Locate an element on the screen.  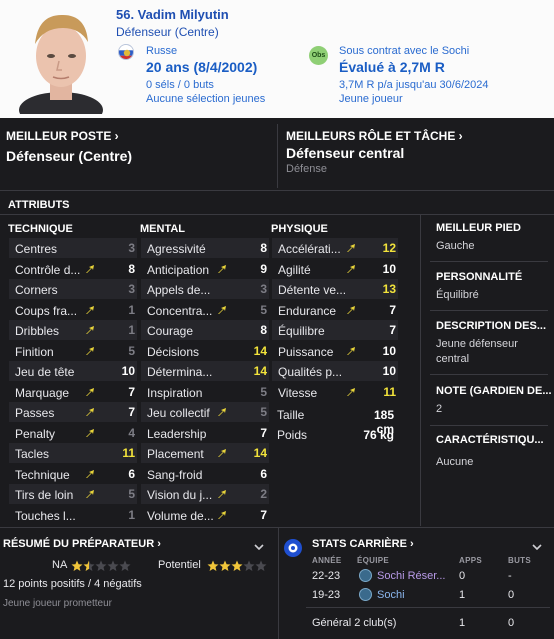
career-row-goals: - is located at coordinates (510, 576).